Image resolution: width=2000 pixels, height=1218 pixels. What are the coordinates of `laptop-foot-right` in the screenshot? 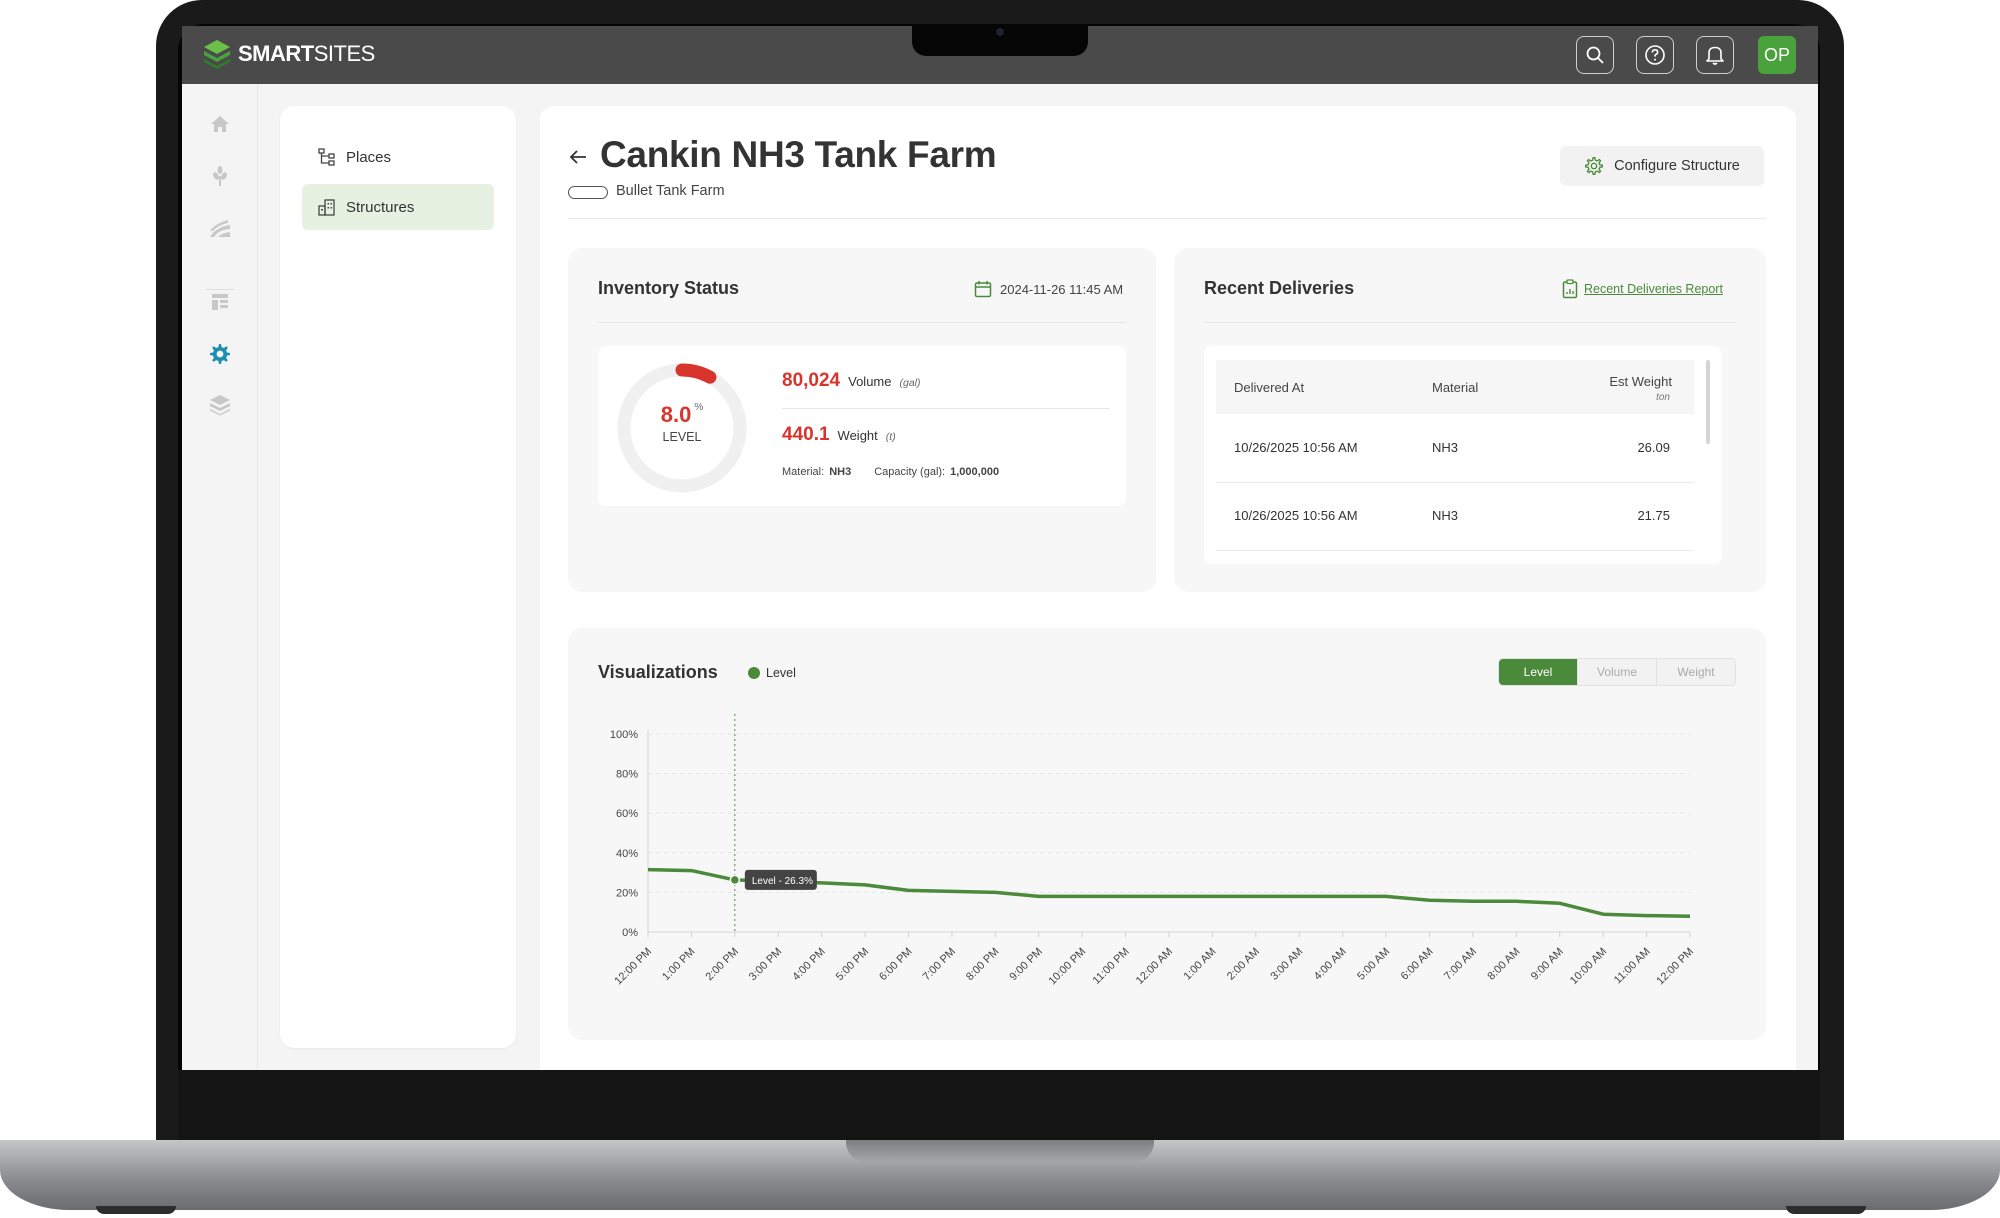 It's located at (1826, 1210).